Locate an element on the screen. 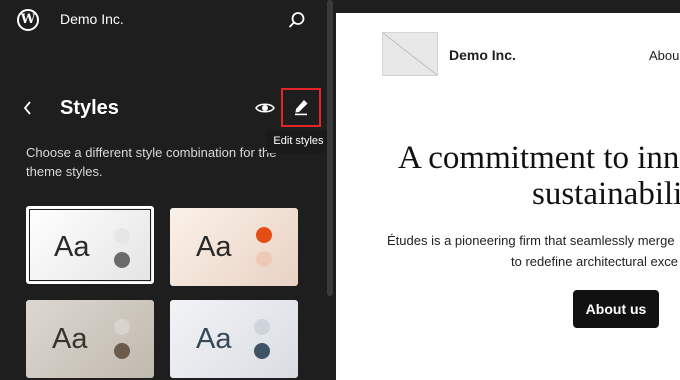 Image resolution: width=680 pixels, height=380 pixels. edit-styles-button is located at coordinates (301, 107).